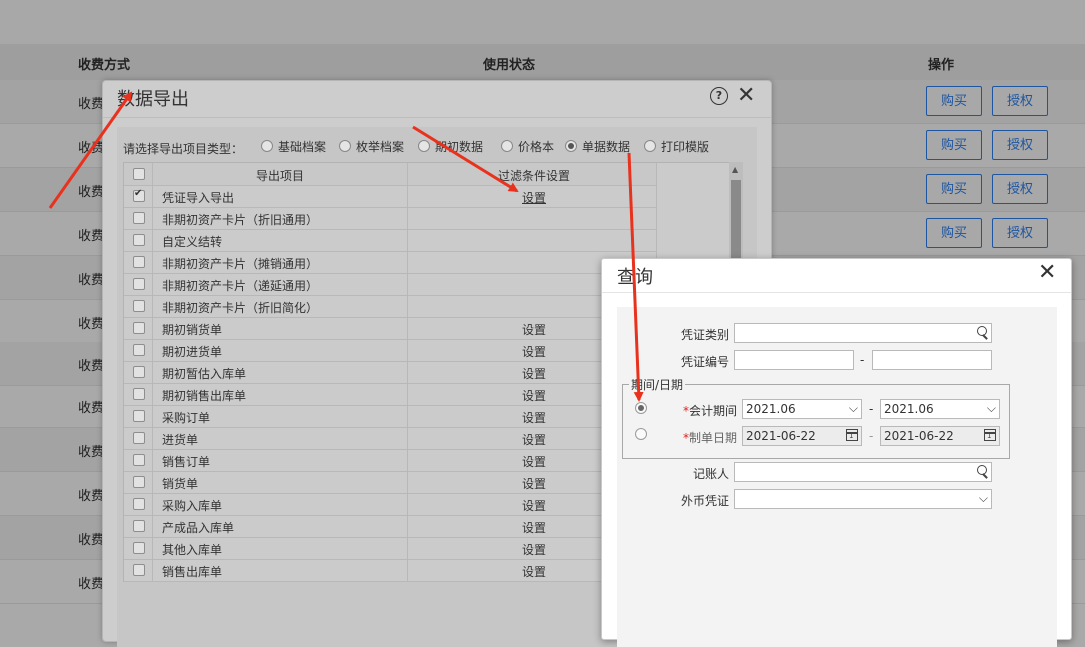 The width and height of the screenshot is (1085, 647). What do you see at coordinates (390, 548) in the screenshot?
I see `table-row: 其他入库单 设置` at bounding box center [390, 548].